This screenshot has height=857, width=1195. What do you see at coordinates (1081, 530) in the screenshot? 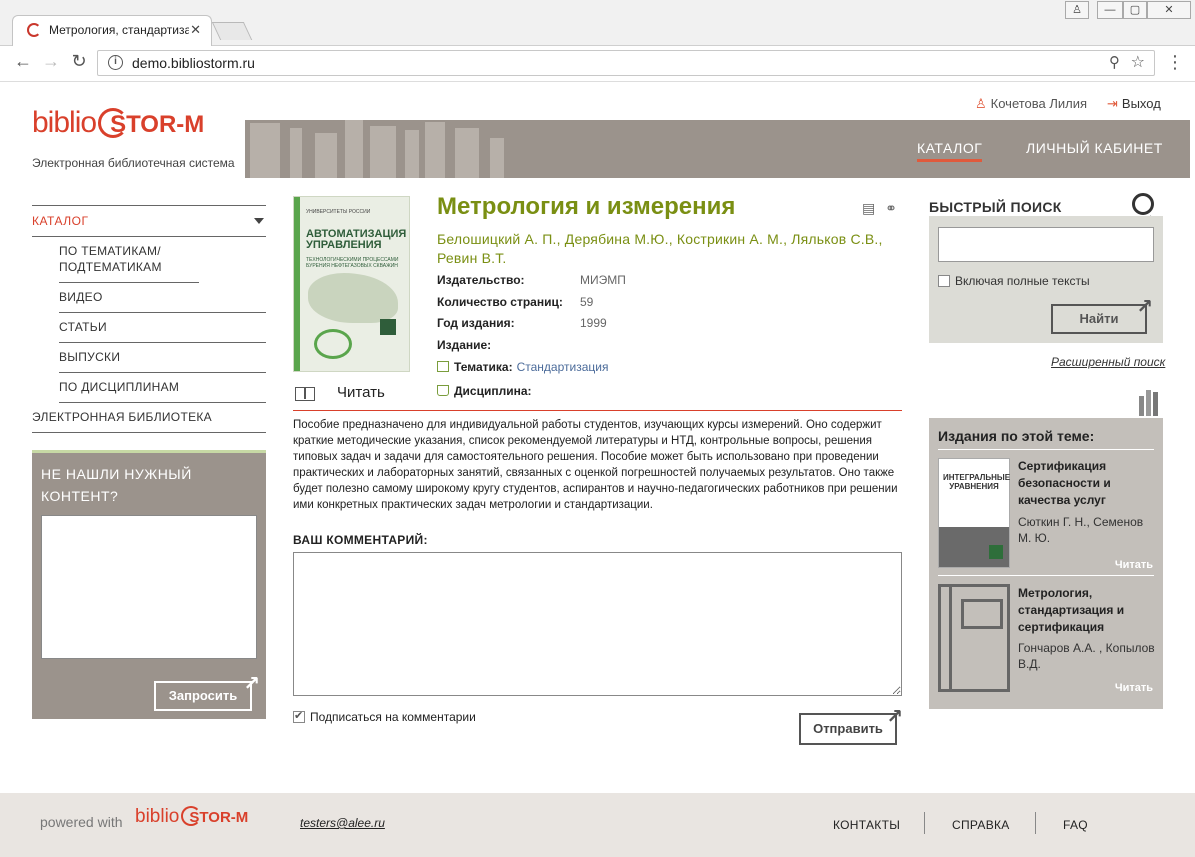
I see `related-authors-1: Сюткин Г. Н., Семенов М. Ю.` at bounding box center [1081, 530].